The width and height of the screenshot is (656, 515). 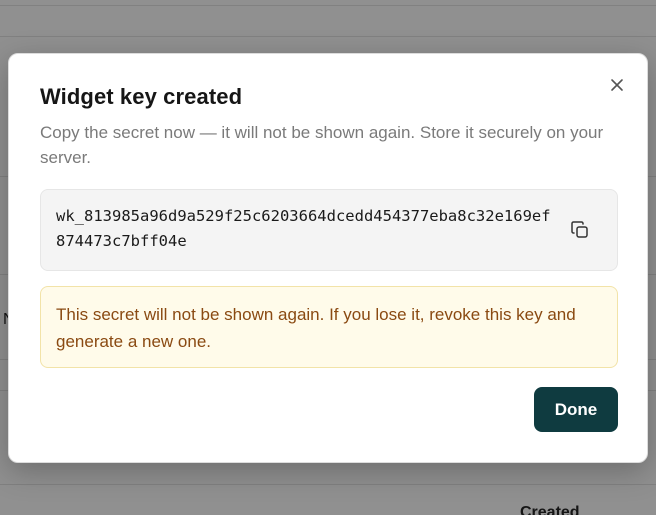 I want to click on copy-button, so click(x=580, y=230).